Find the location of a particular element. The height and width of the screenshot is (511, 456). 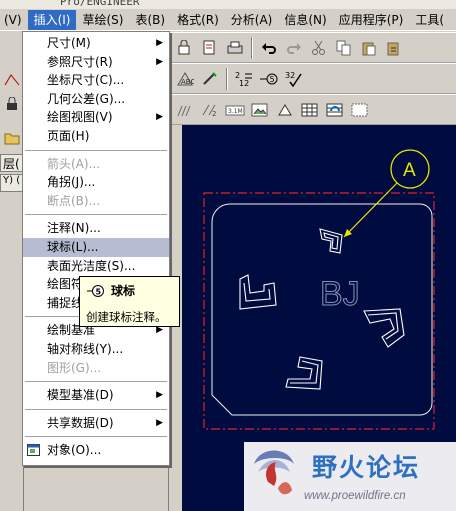

layer-tab: 层( is located at coordinates (12, 163).